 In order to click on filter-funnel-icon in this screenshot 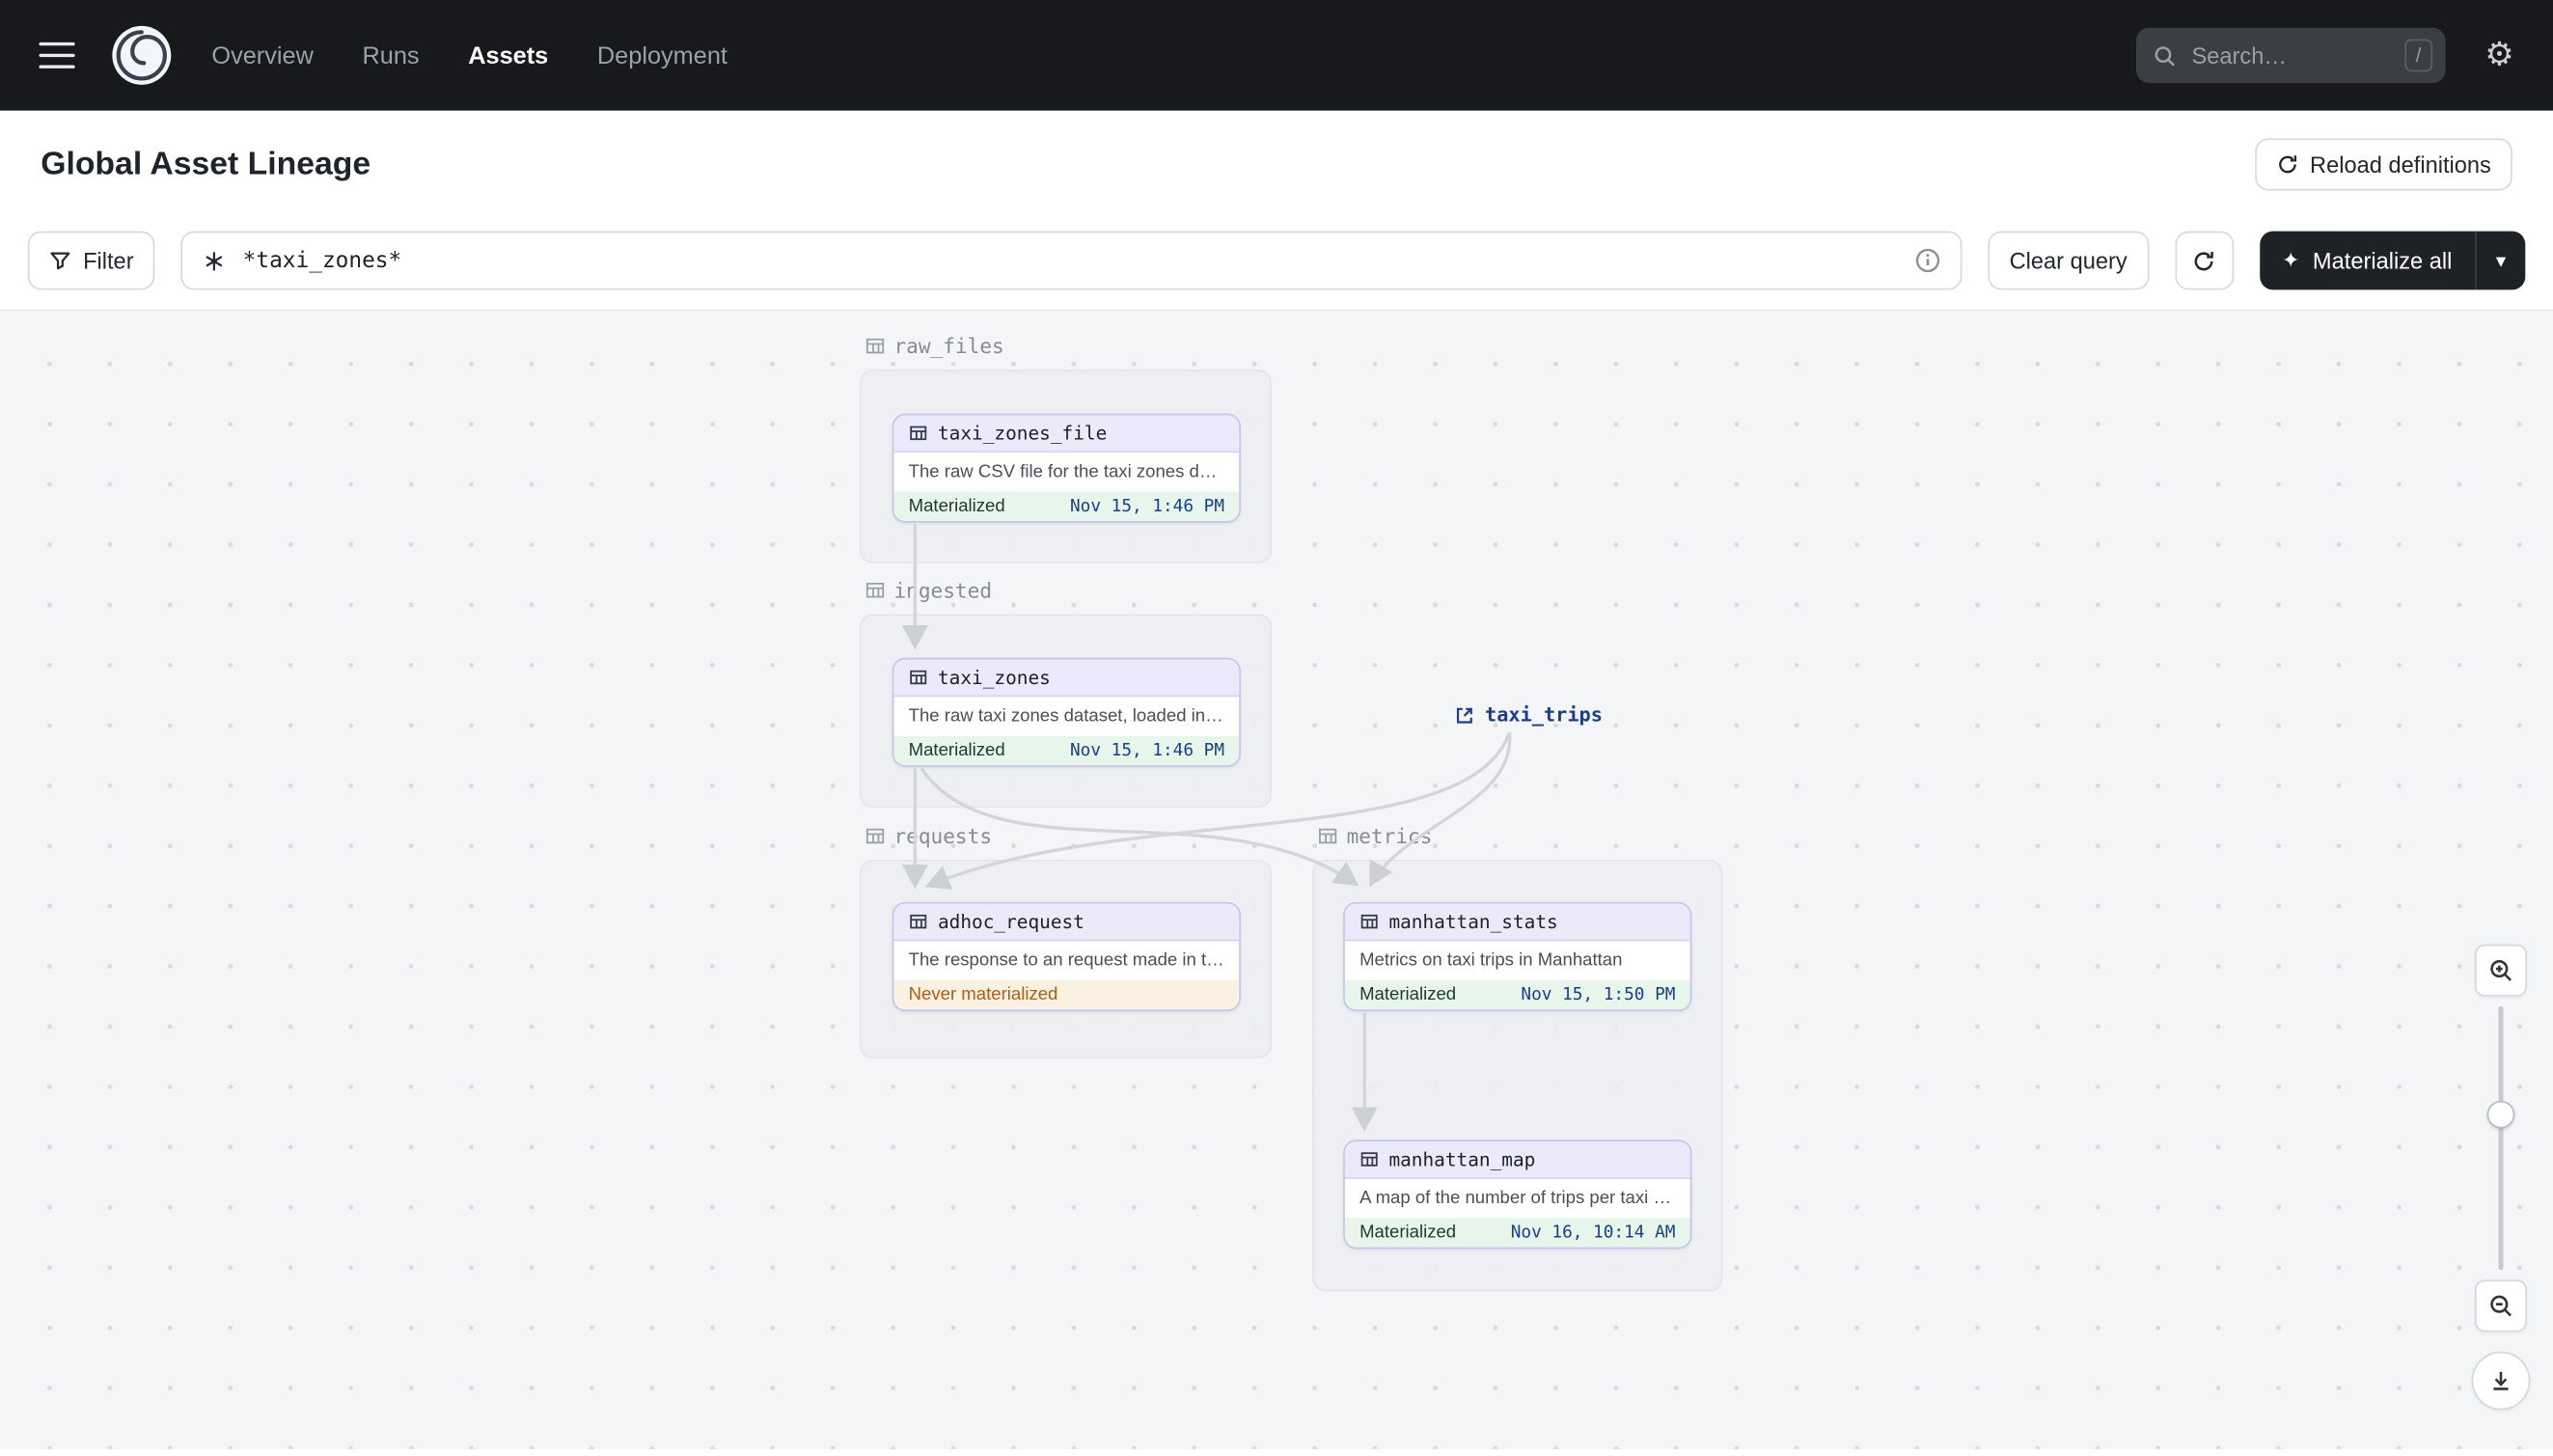, I will do `click(60, 261)`.